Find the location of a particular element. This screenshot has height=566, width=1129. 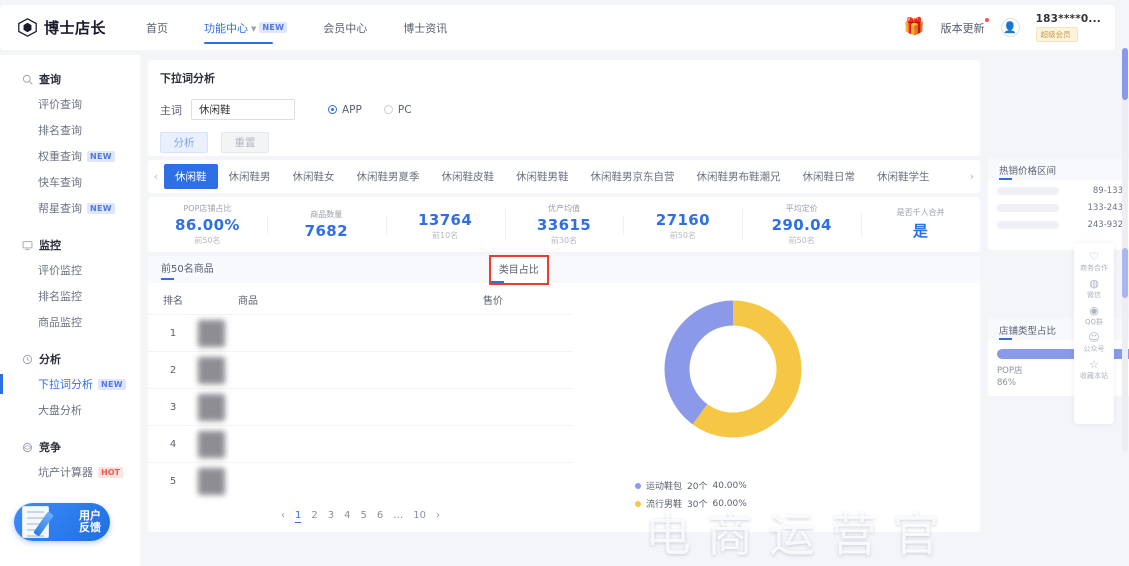

version-update-button: 版本更新 is located at coordinates (965, 26).